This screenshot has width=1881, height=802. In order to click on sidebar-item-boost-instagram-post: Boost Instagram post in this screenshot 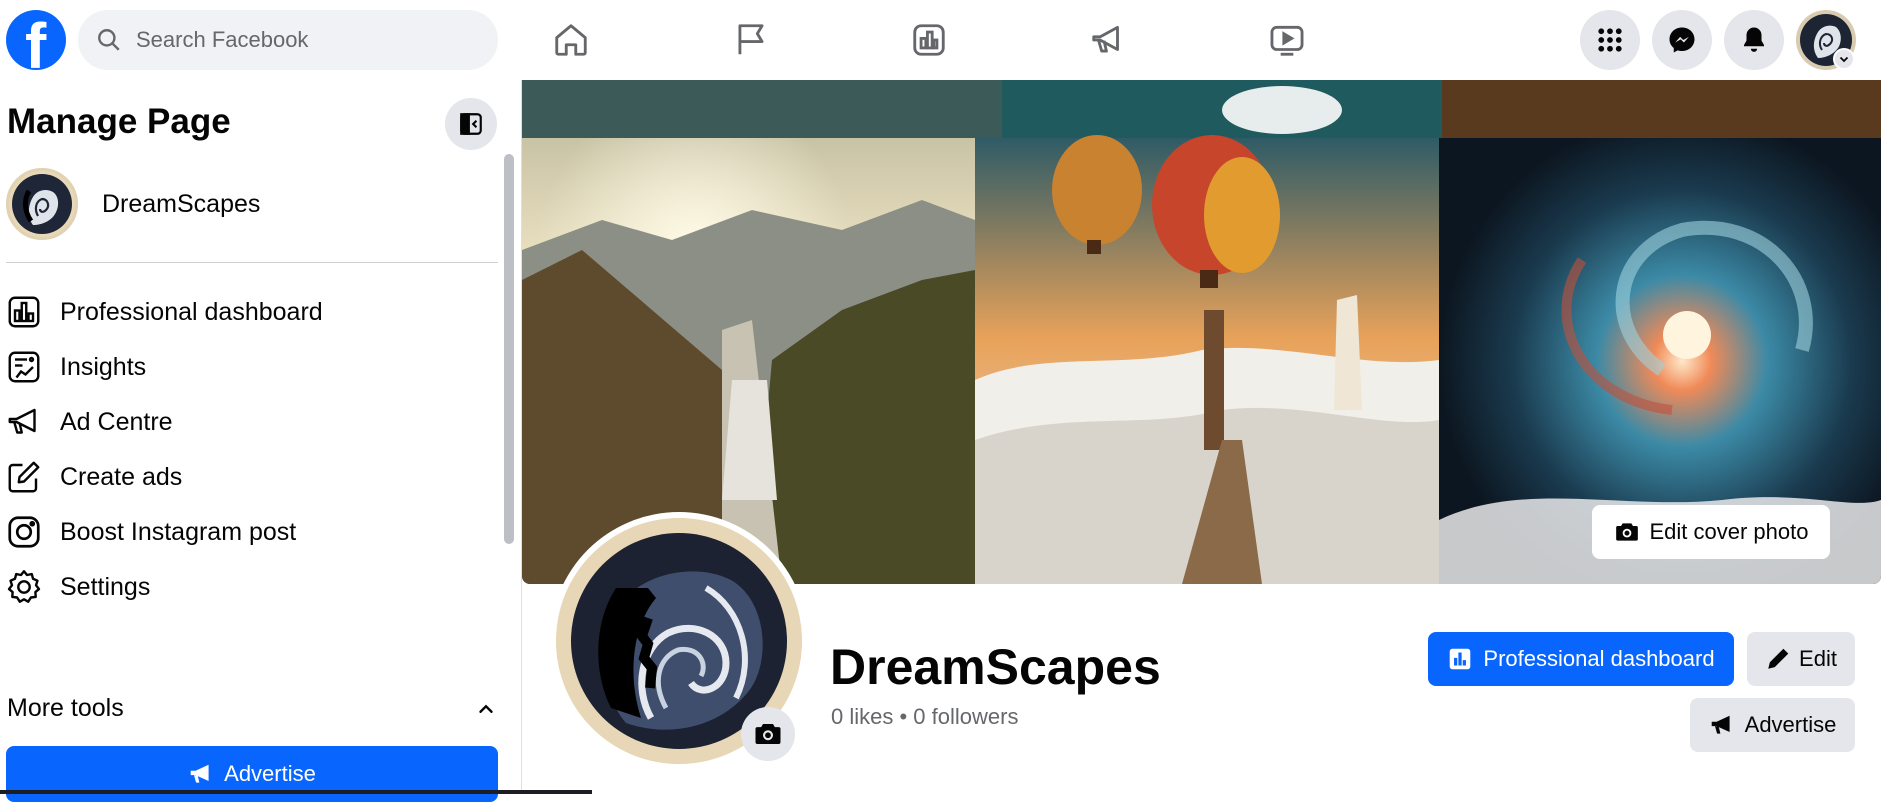, I will do `click(252, 532)`.